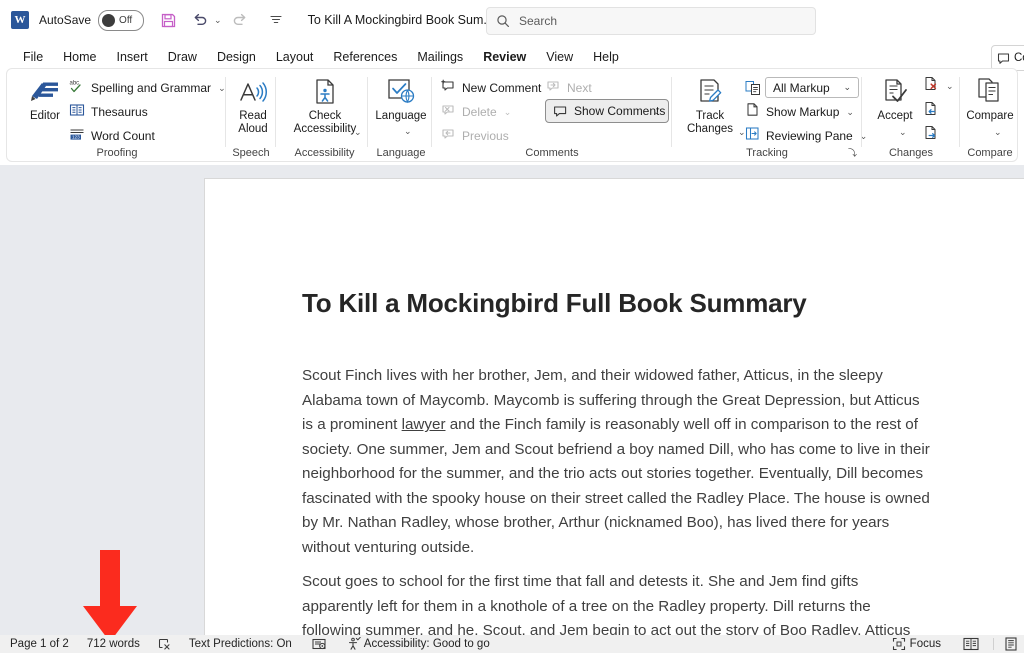 The width and height of the screenshot is (1024, 653). I want to click on customize-quick-access-toolbar-icon, so click(276, 20).